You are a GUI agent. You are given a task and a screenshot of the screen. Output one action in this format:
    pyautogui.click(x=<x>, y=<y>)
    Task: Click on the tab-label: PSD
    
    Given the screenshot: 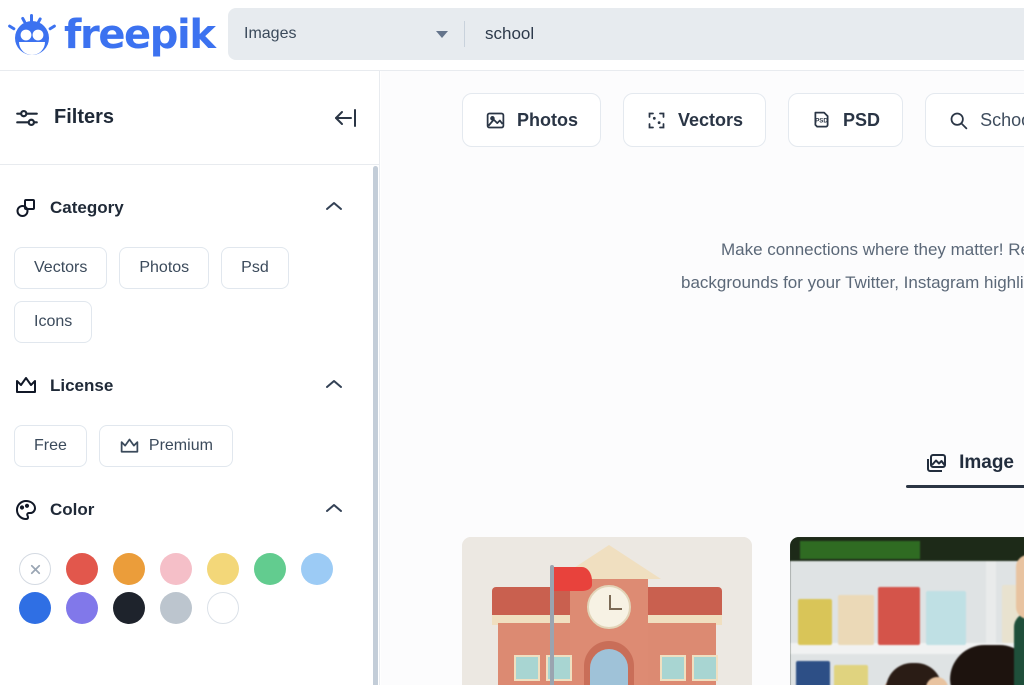 What is the action you would take?
    pyautogui.click(x=862, y=119)
    